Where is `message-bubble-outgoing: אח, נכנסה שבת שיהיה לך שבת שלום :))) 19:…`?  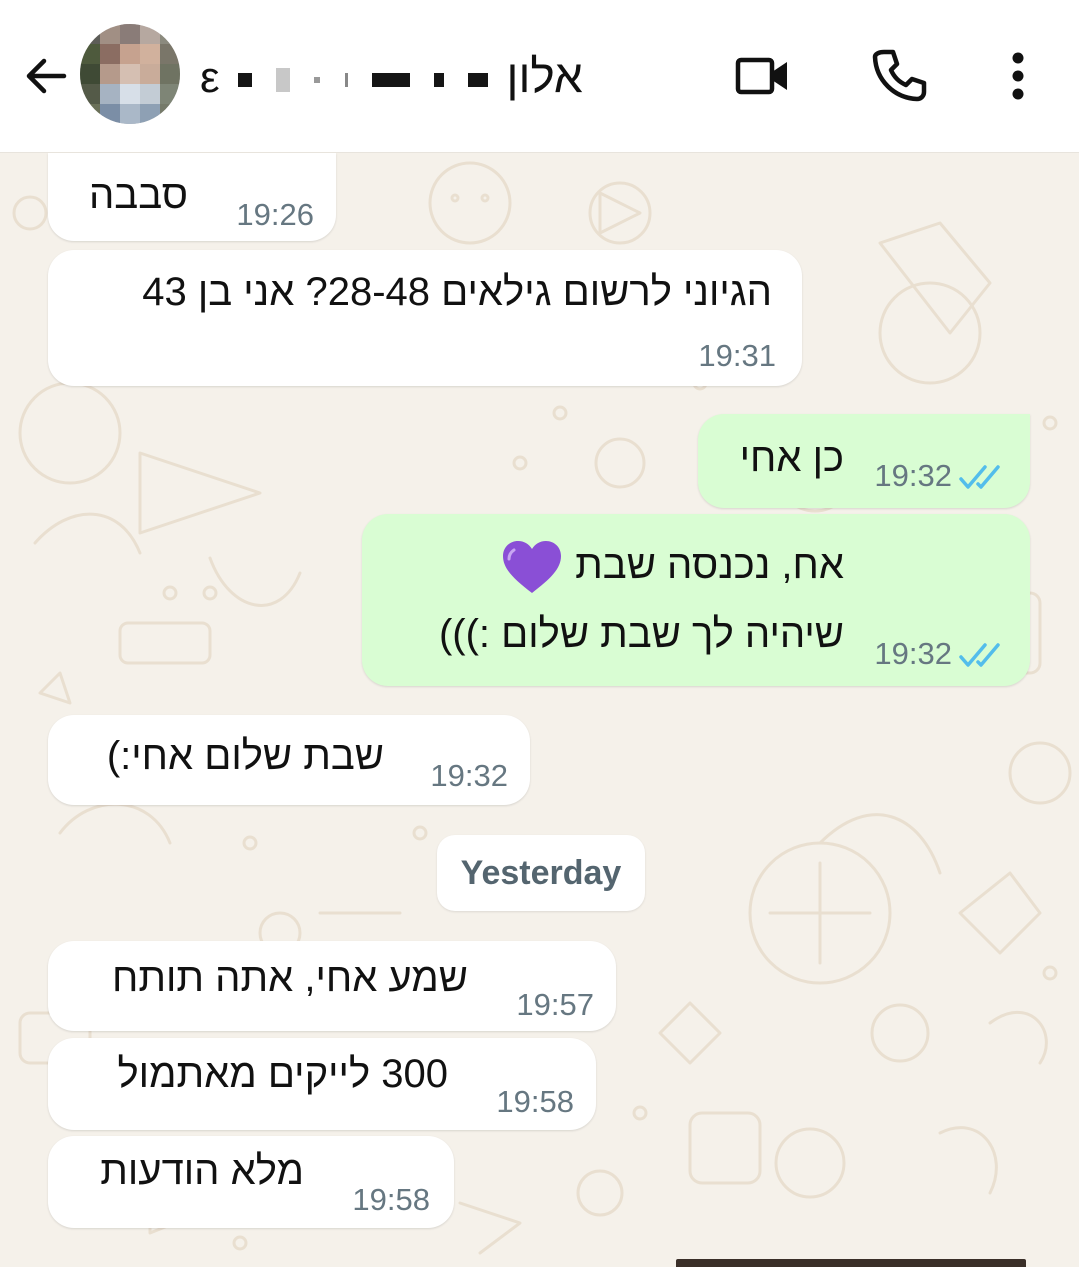 message-bubble-outgoing: אח, נכנסה שבת שיהיה לך שבת שלום :))) 19:… is located at coordinates (696, 600).